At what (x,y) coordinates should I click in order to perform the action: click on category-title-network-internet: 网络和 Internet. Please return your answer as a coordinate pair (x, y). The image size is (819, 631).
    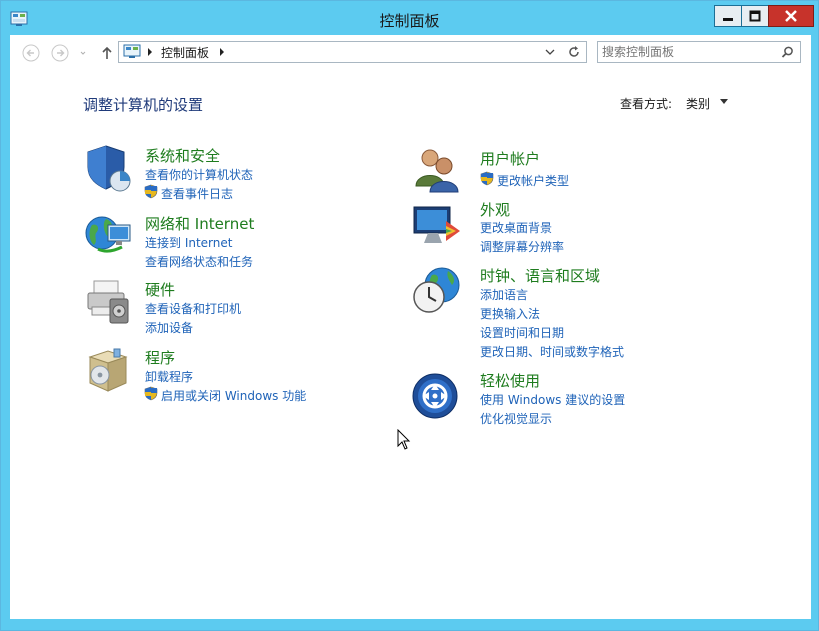
    Looking at the image, I should click on (199, 223).